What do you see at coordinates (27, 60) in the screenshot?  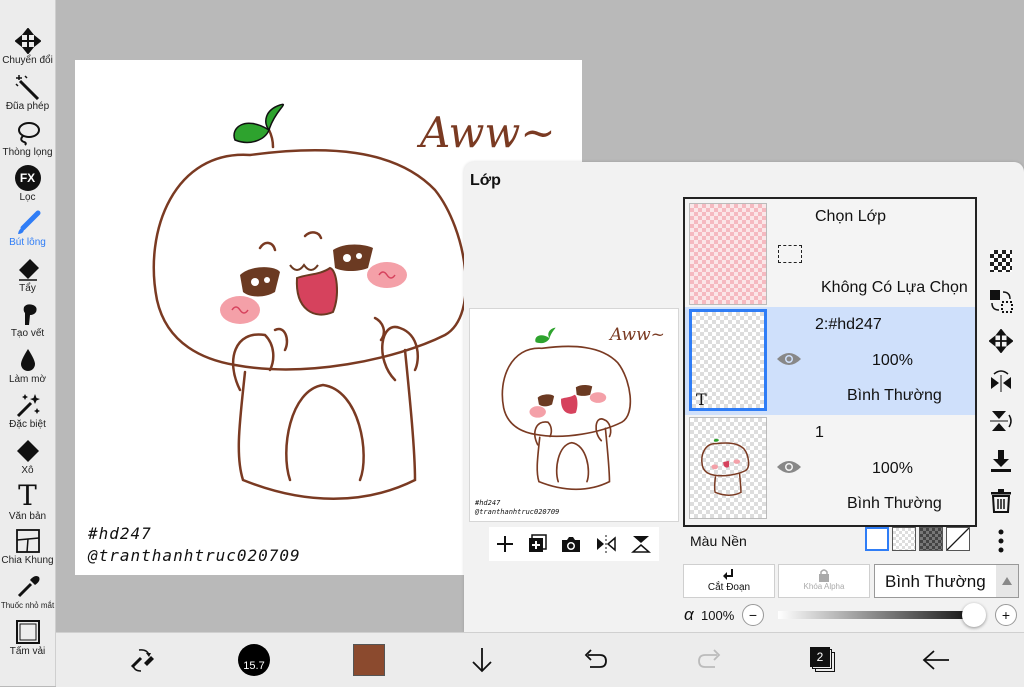 I see `tool-label: Chuyển đổi` at bounding box center [27, 60].